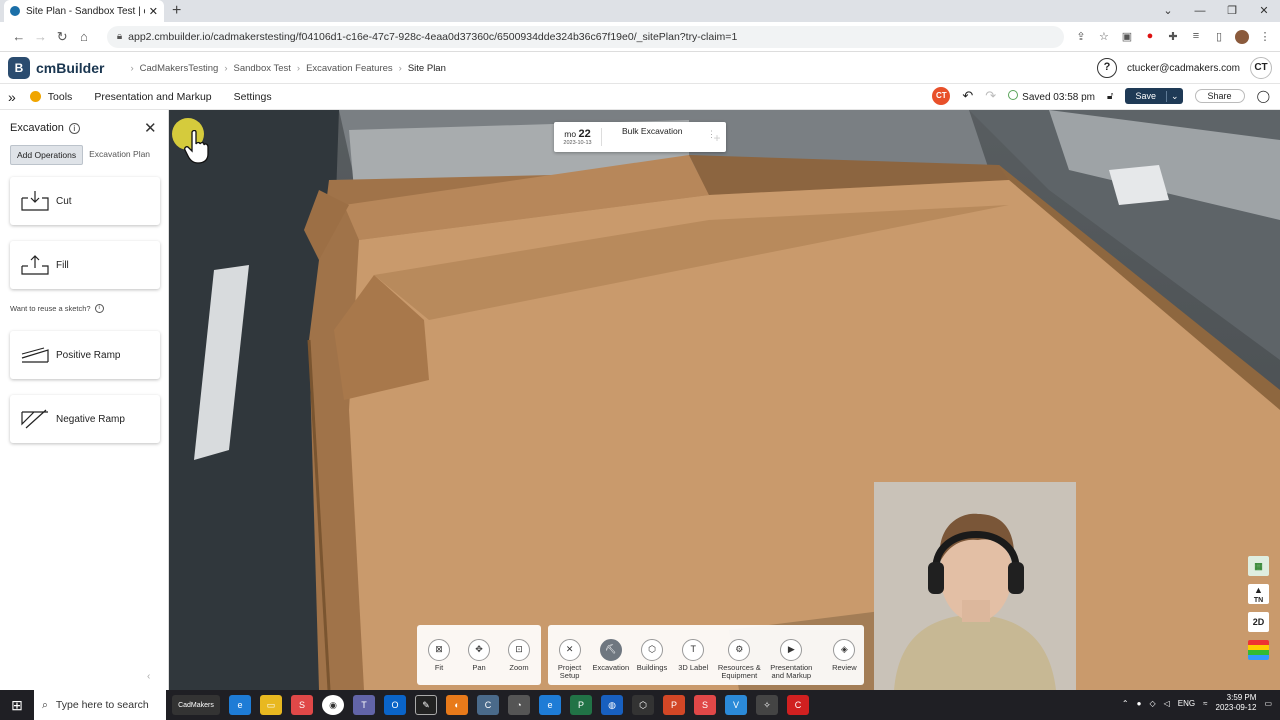  I want to click on blender-icon: ◐, so click(457, 705).